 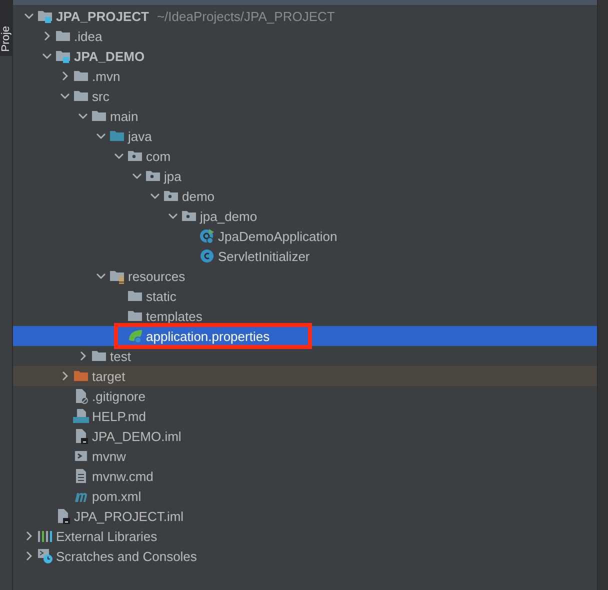 I want to click on tree-item-label: JPA_DEMO, so click(x=109, y=56).